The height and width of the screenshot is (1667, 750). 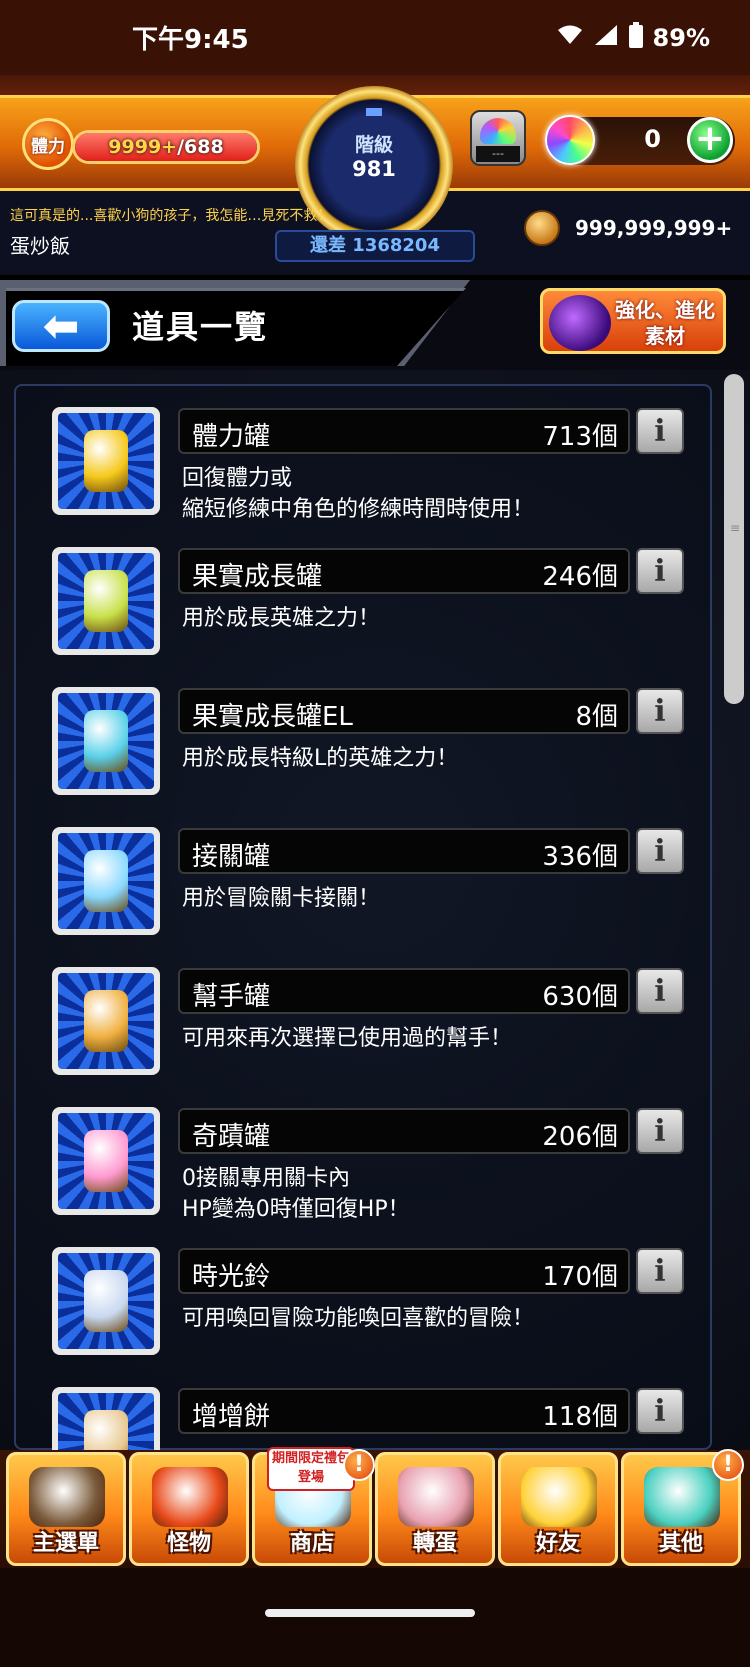 I want to click on nav-button: 好友, so click(x=558, y=1509).